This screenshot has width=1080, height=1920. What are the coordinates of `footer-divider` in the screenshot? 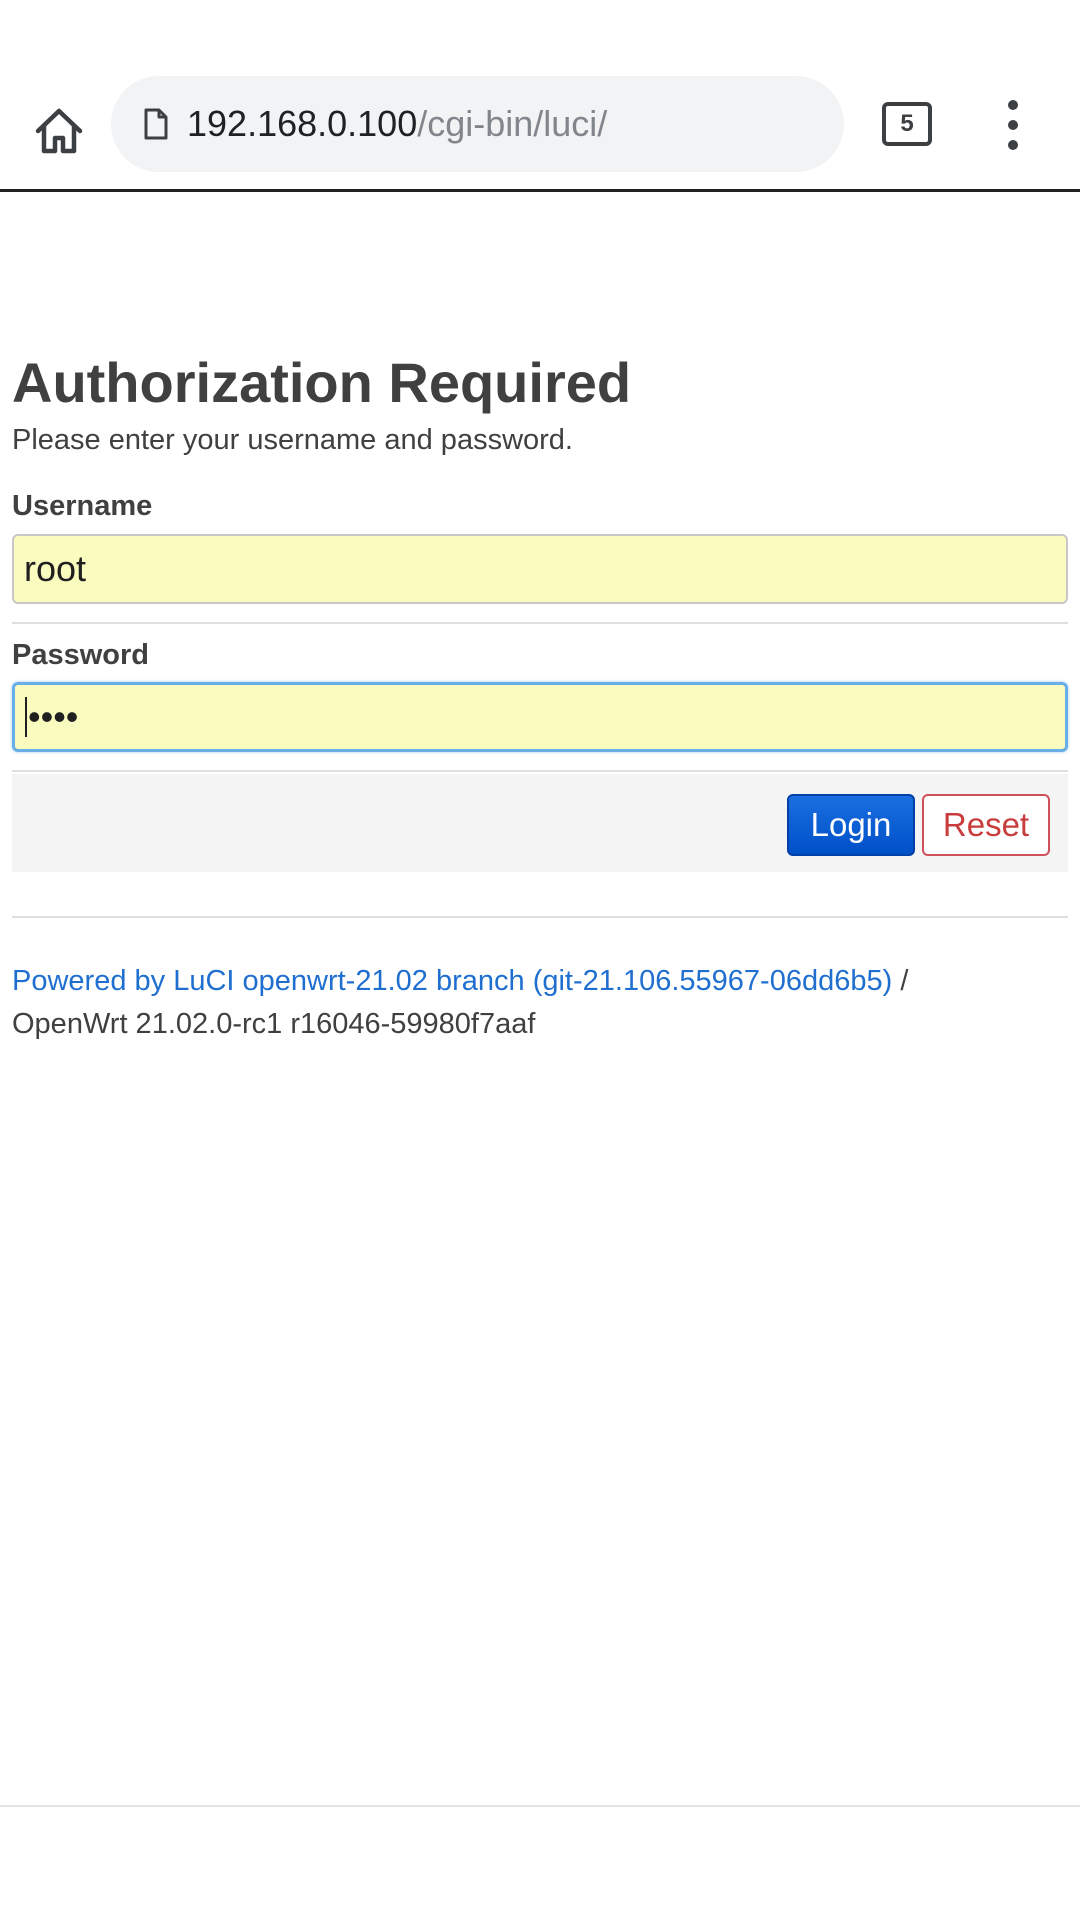 It's located at (540, 917).